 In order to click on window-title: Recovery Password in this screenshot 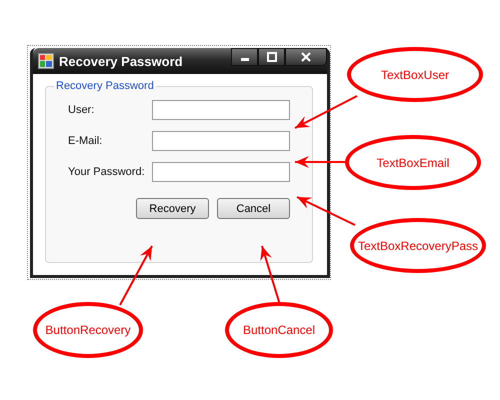, I will do `click(121, 61)`.